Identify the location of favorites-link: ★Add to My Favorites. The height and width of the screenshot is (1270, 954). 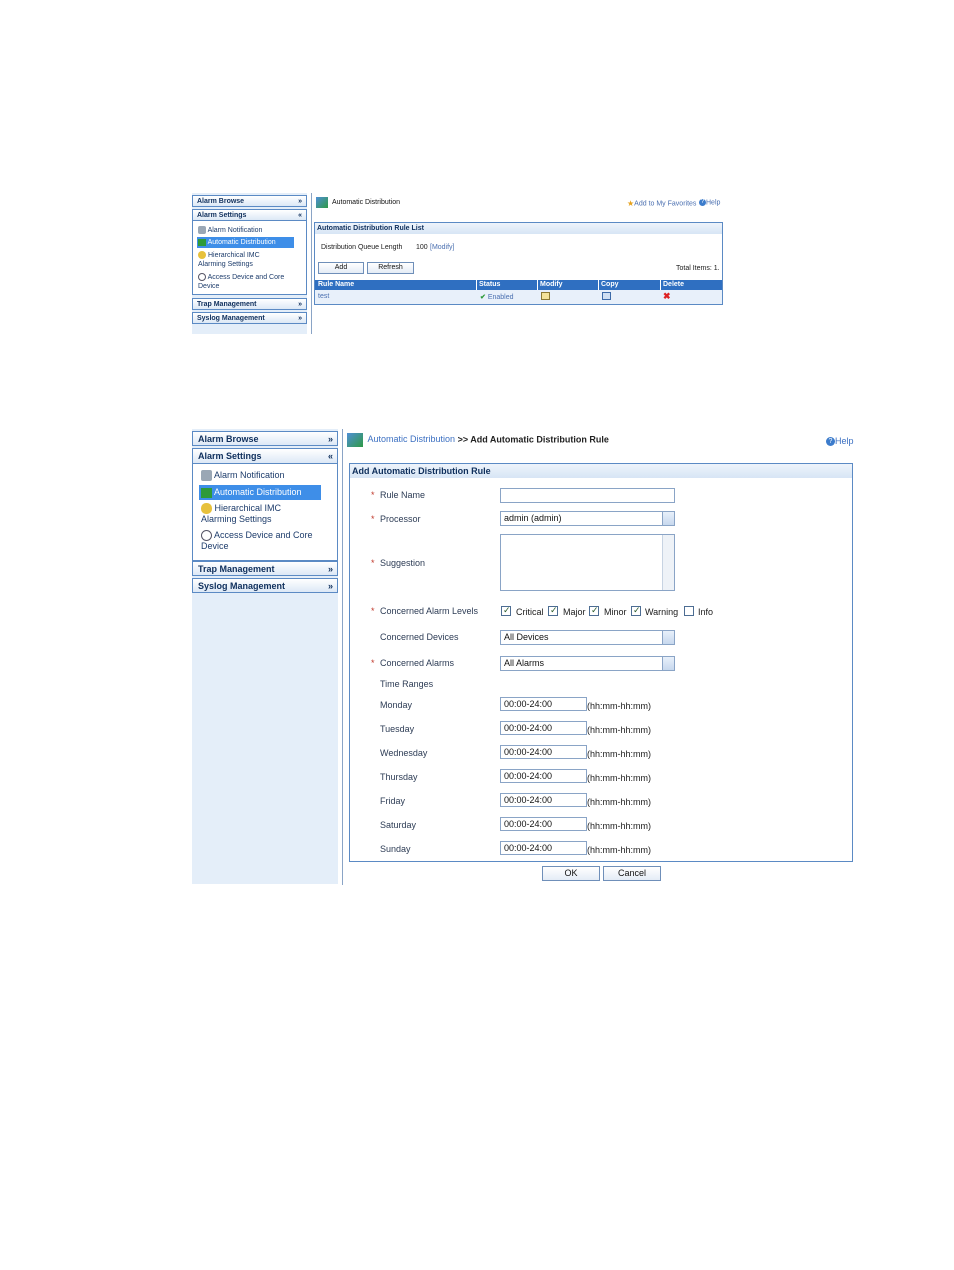
(661, 203).